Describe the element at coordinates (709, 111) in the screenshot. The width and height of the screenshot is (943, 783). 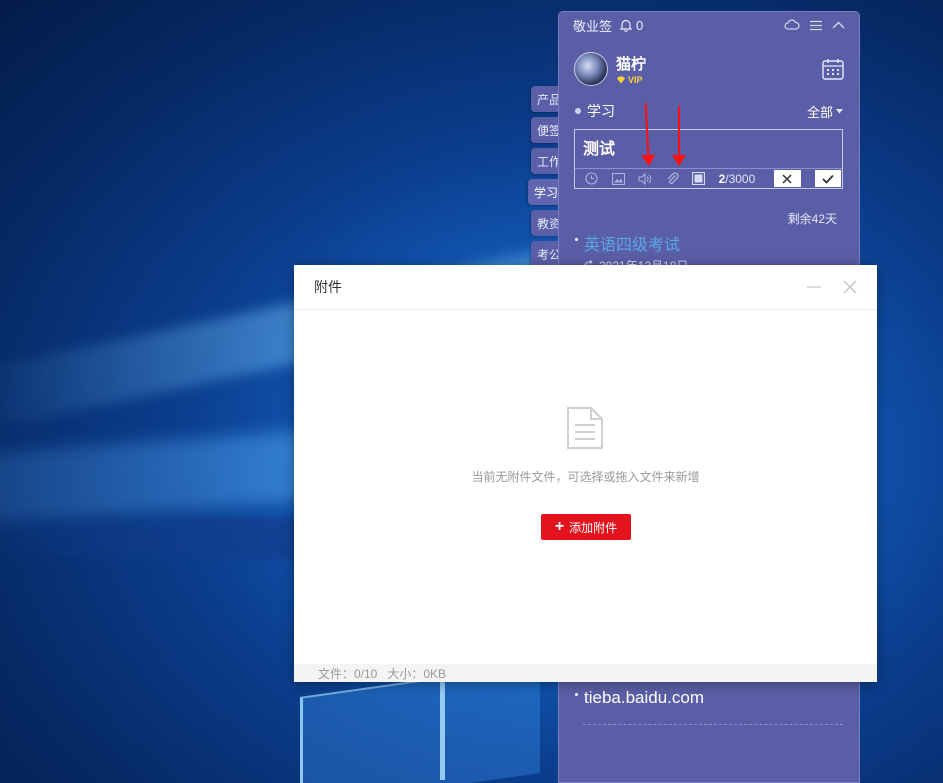
I see `category-header: 学习 全部` at that location.